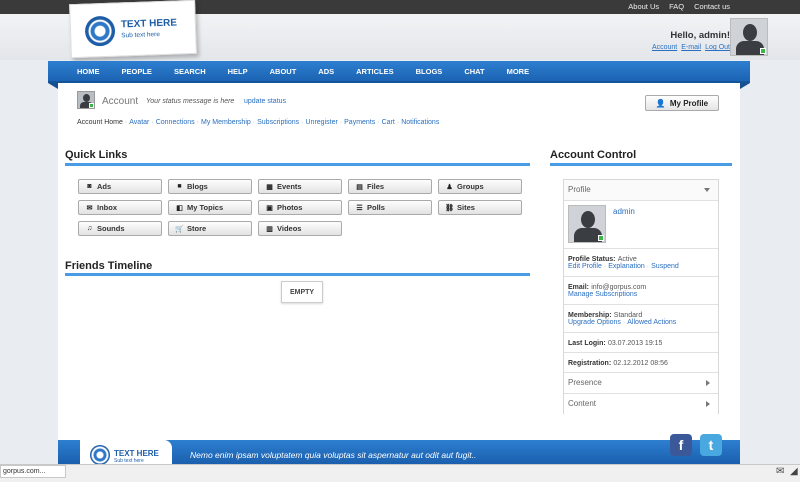  Describe the element at coordinates (429, 71) in the screenshot. I see `nav-blogs: BLOGS` at that location.